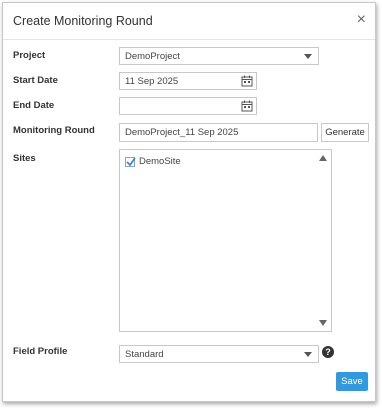  What do you see at coordinates (219, 56) in the screenshot?
I see `project-select: DemoProject` at bounding box center [219, 56].